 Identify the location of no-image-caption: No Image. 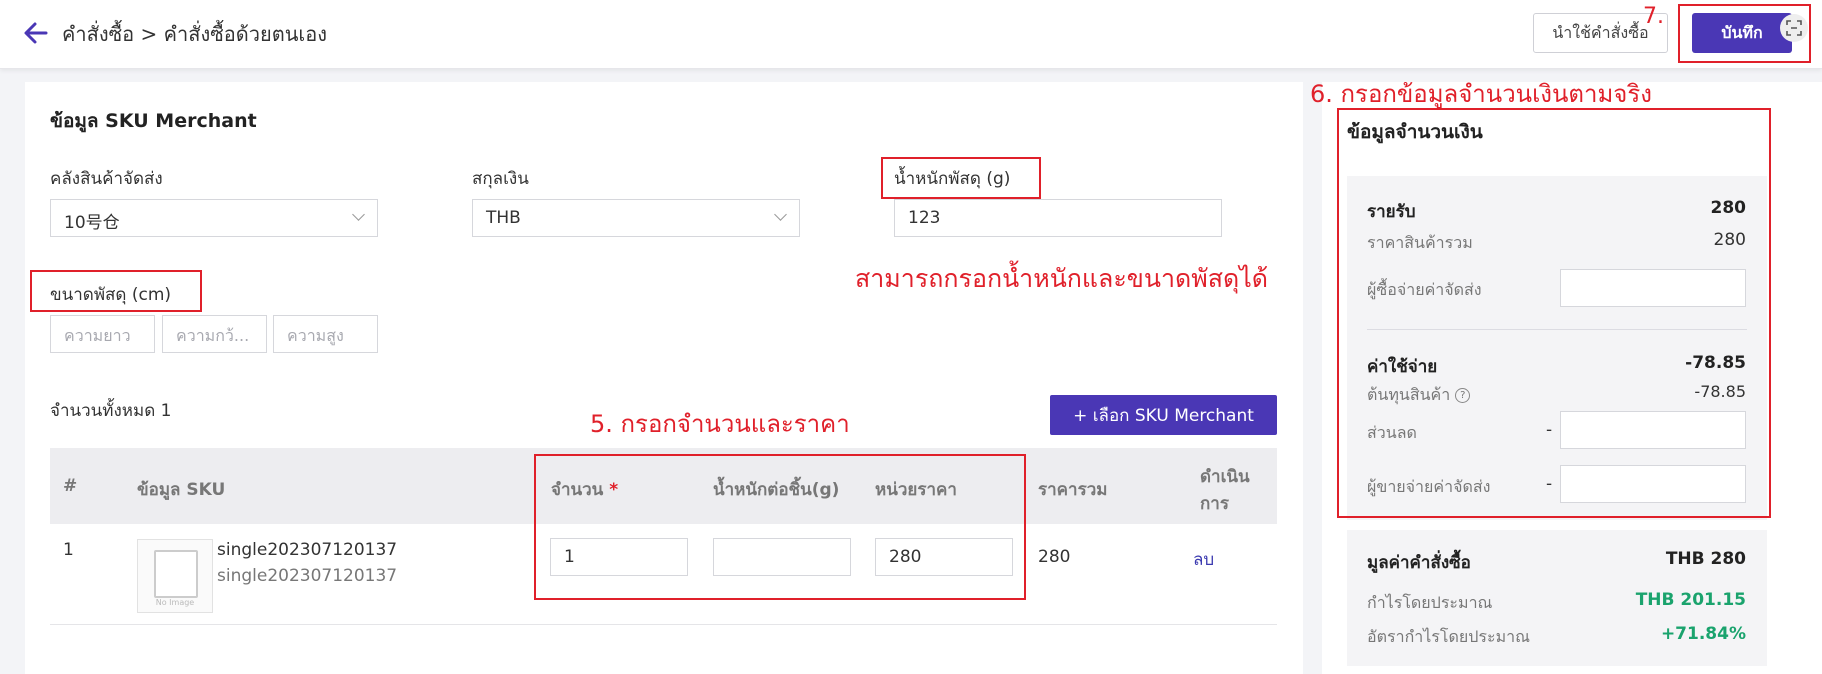
(175, 602).